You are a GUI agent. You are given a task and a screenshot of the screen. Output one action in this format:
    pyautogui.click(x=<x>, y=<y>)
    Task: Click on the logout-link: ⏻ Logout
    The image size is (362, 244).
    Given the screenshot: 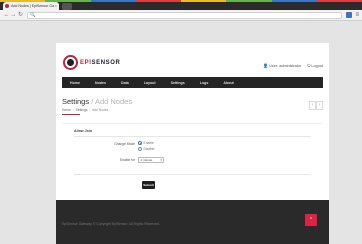 What is the action you would take?
    pyautogui.click(x=315, y=65)
    